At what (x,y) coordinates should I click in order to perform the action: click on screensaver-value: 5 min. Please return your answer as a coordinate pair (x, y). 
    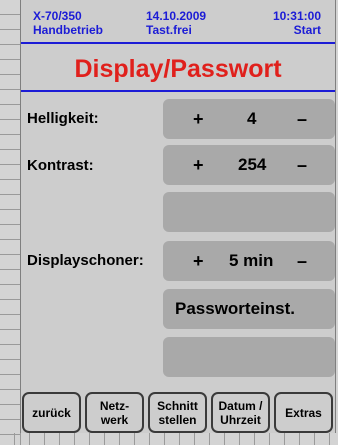
    Looking at the image, I should click on (251, 260).